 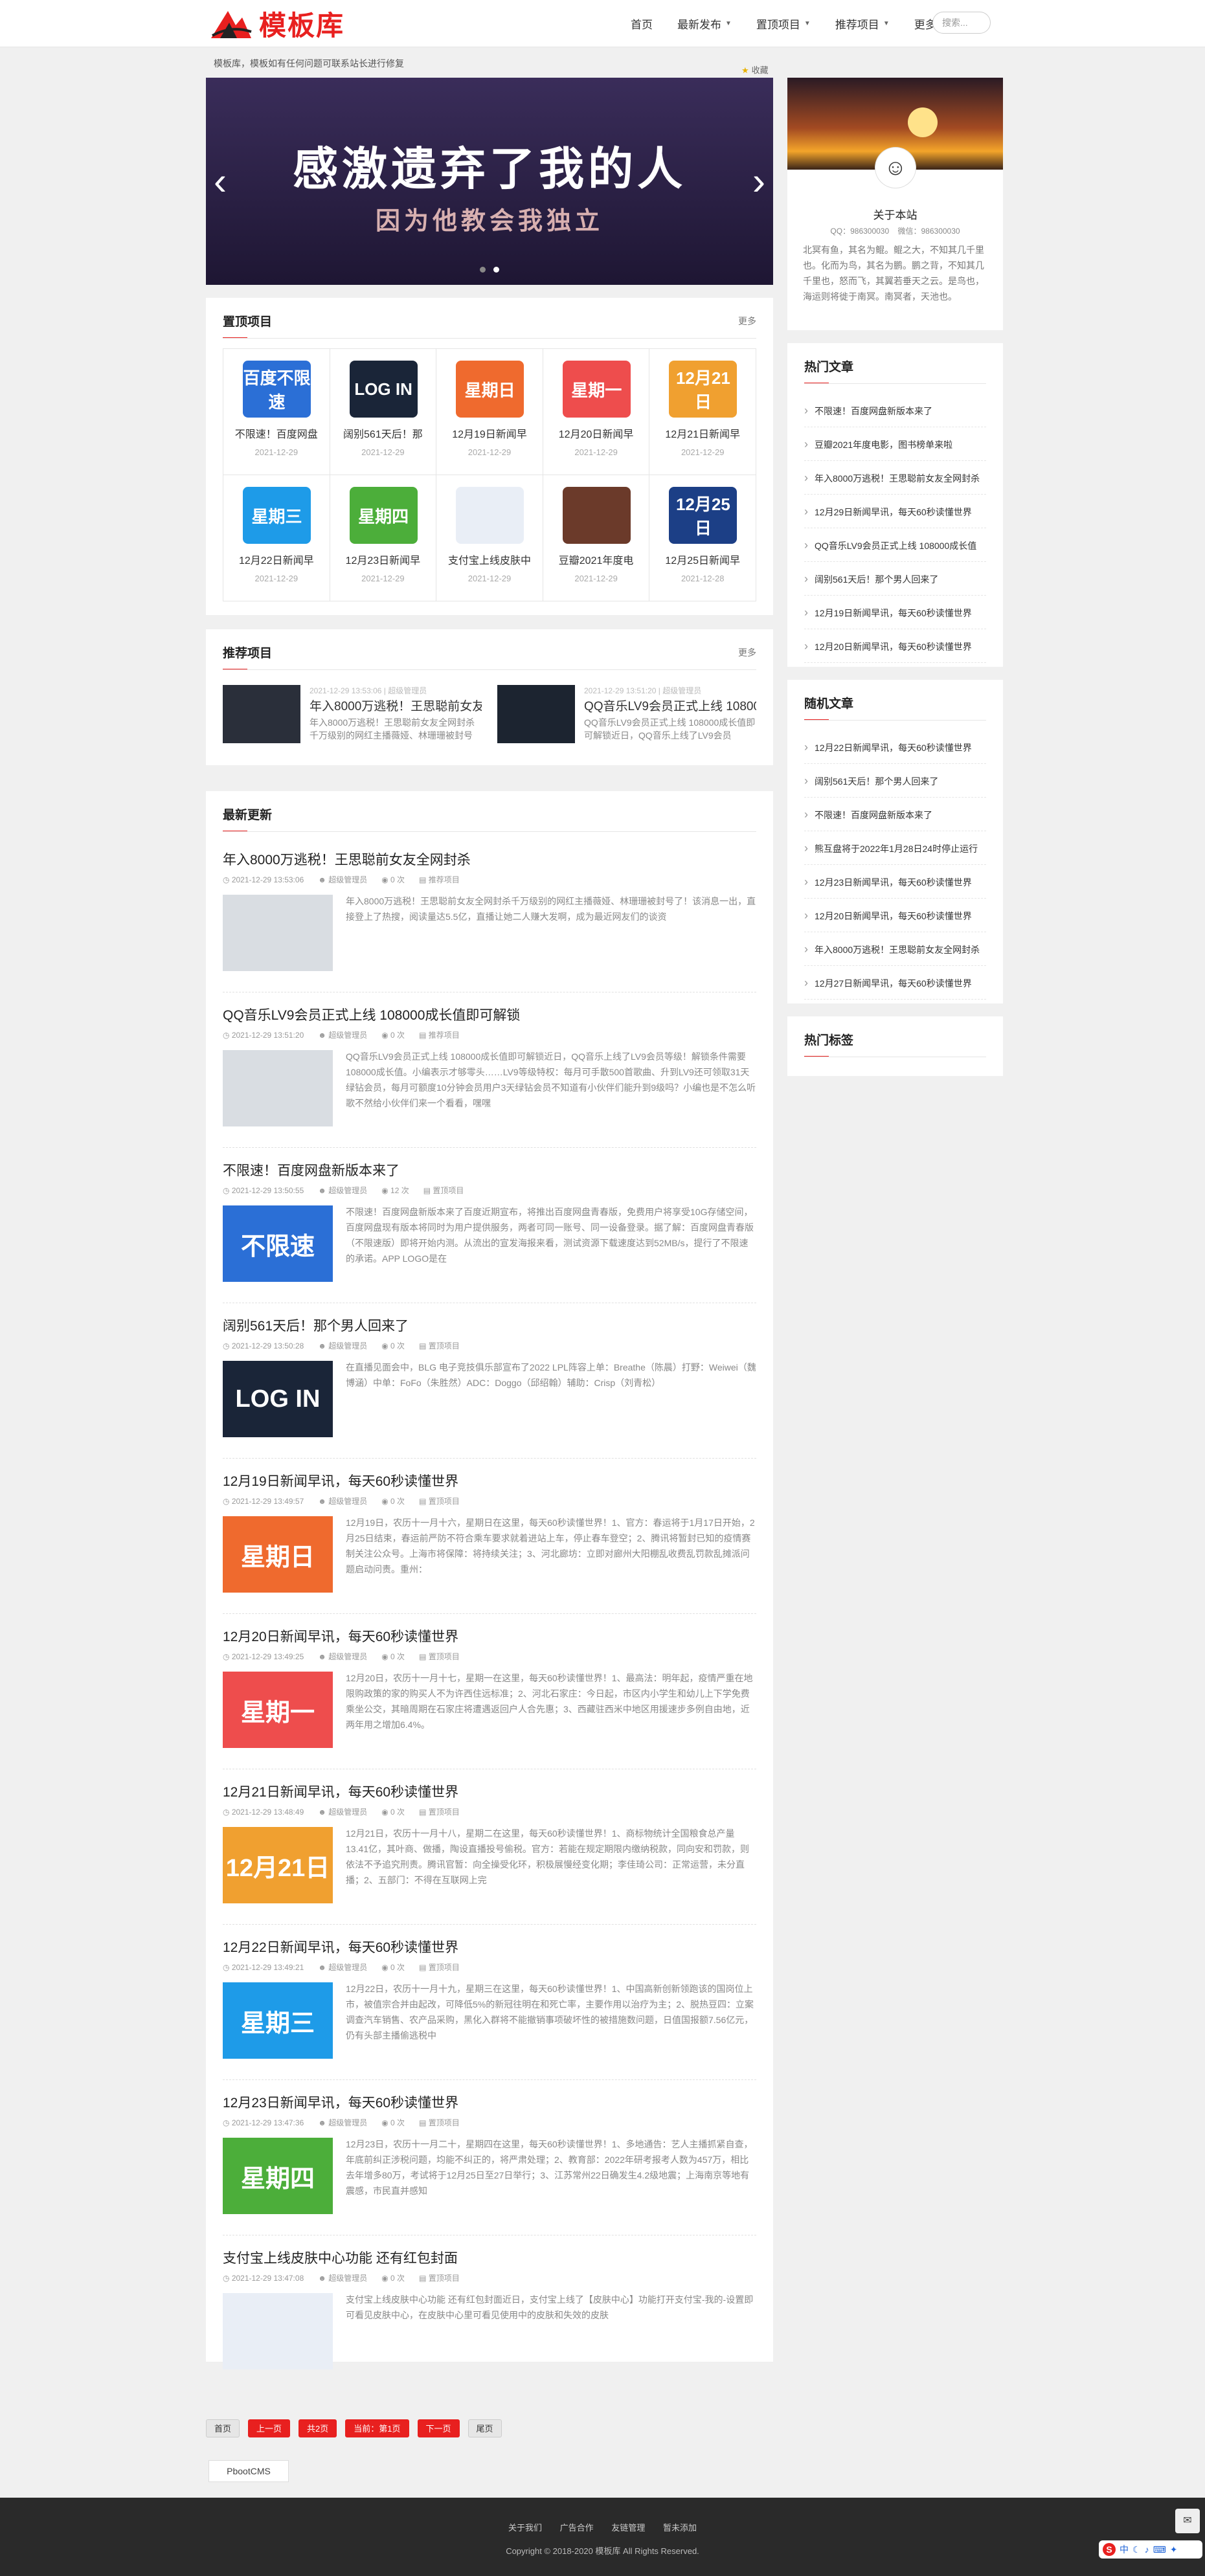 I want to click on carousel-next-button: ›, so click(x=759, y=181).